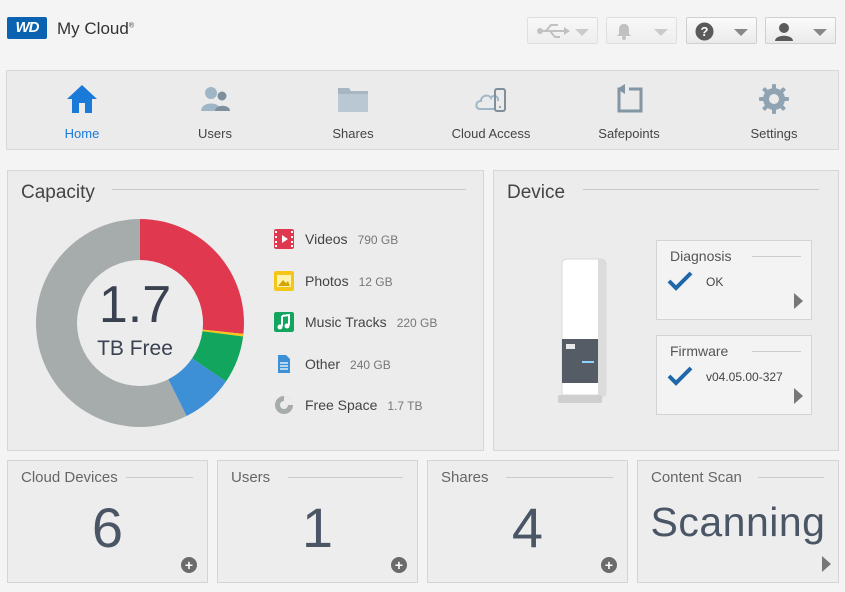  I want to click on legend-name: Free Space, so click(341, 405).